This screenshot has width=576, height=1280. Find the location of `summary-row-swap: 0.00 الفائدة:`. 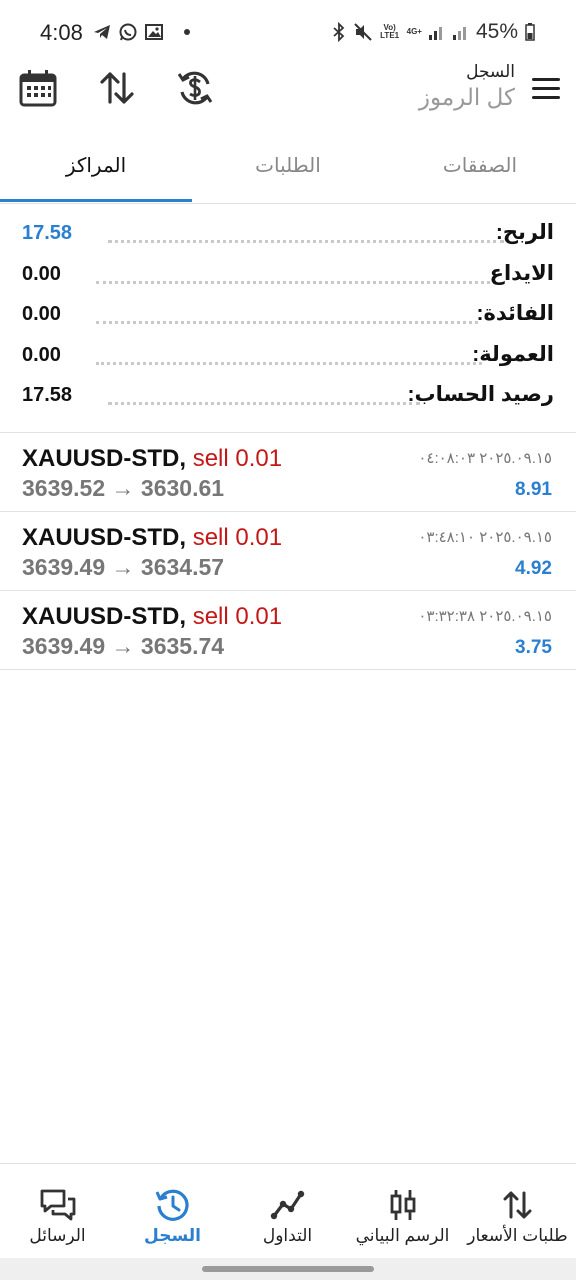

summary-row-swap: 0.00 الفائدة: is located at coordinates (288, 315).